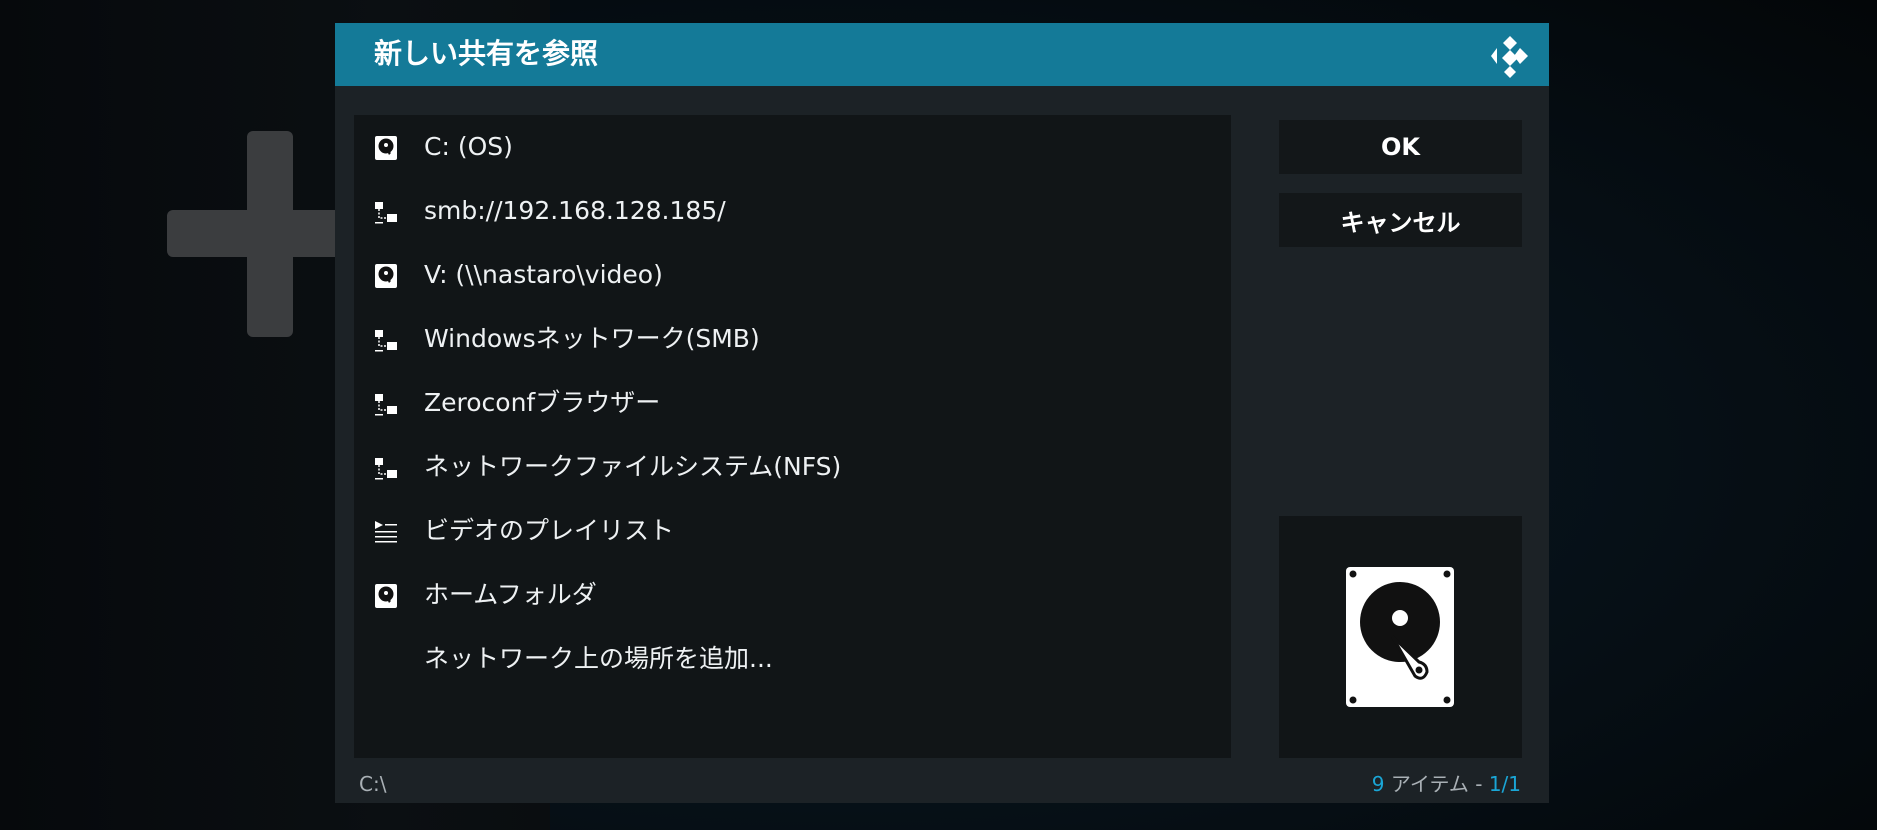 Image resolution: width=1877 pixels, height=830 pixels. Describe the element at coordinates (542, 402) in the screenshot. I see `list-item-label: Zeroconfブラウザー` at that location.